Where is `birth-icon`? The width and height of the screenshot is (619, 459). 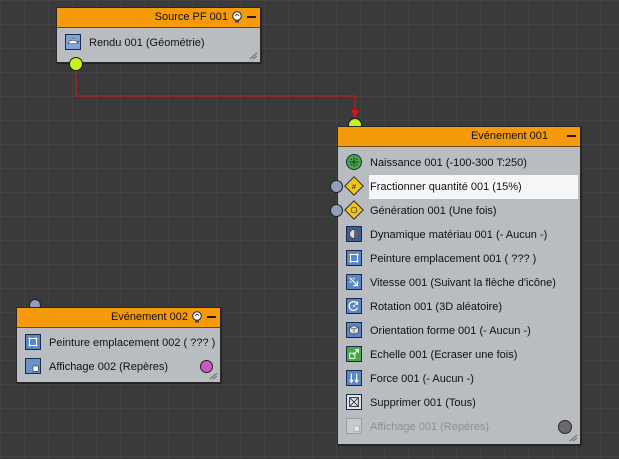
birth-icon is located at coordinates (354, 162).